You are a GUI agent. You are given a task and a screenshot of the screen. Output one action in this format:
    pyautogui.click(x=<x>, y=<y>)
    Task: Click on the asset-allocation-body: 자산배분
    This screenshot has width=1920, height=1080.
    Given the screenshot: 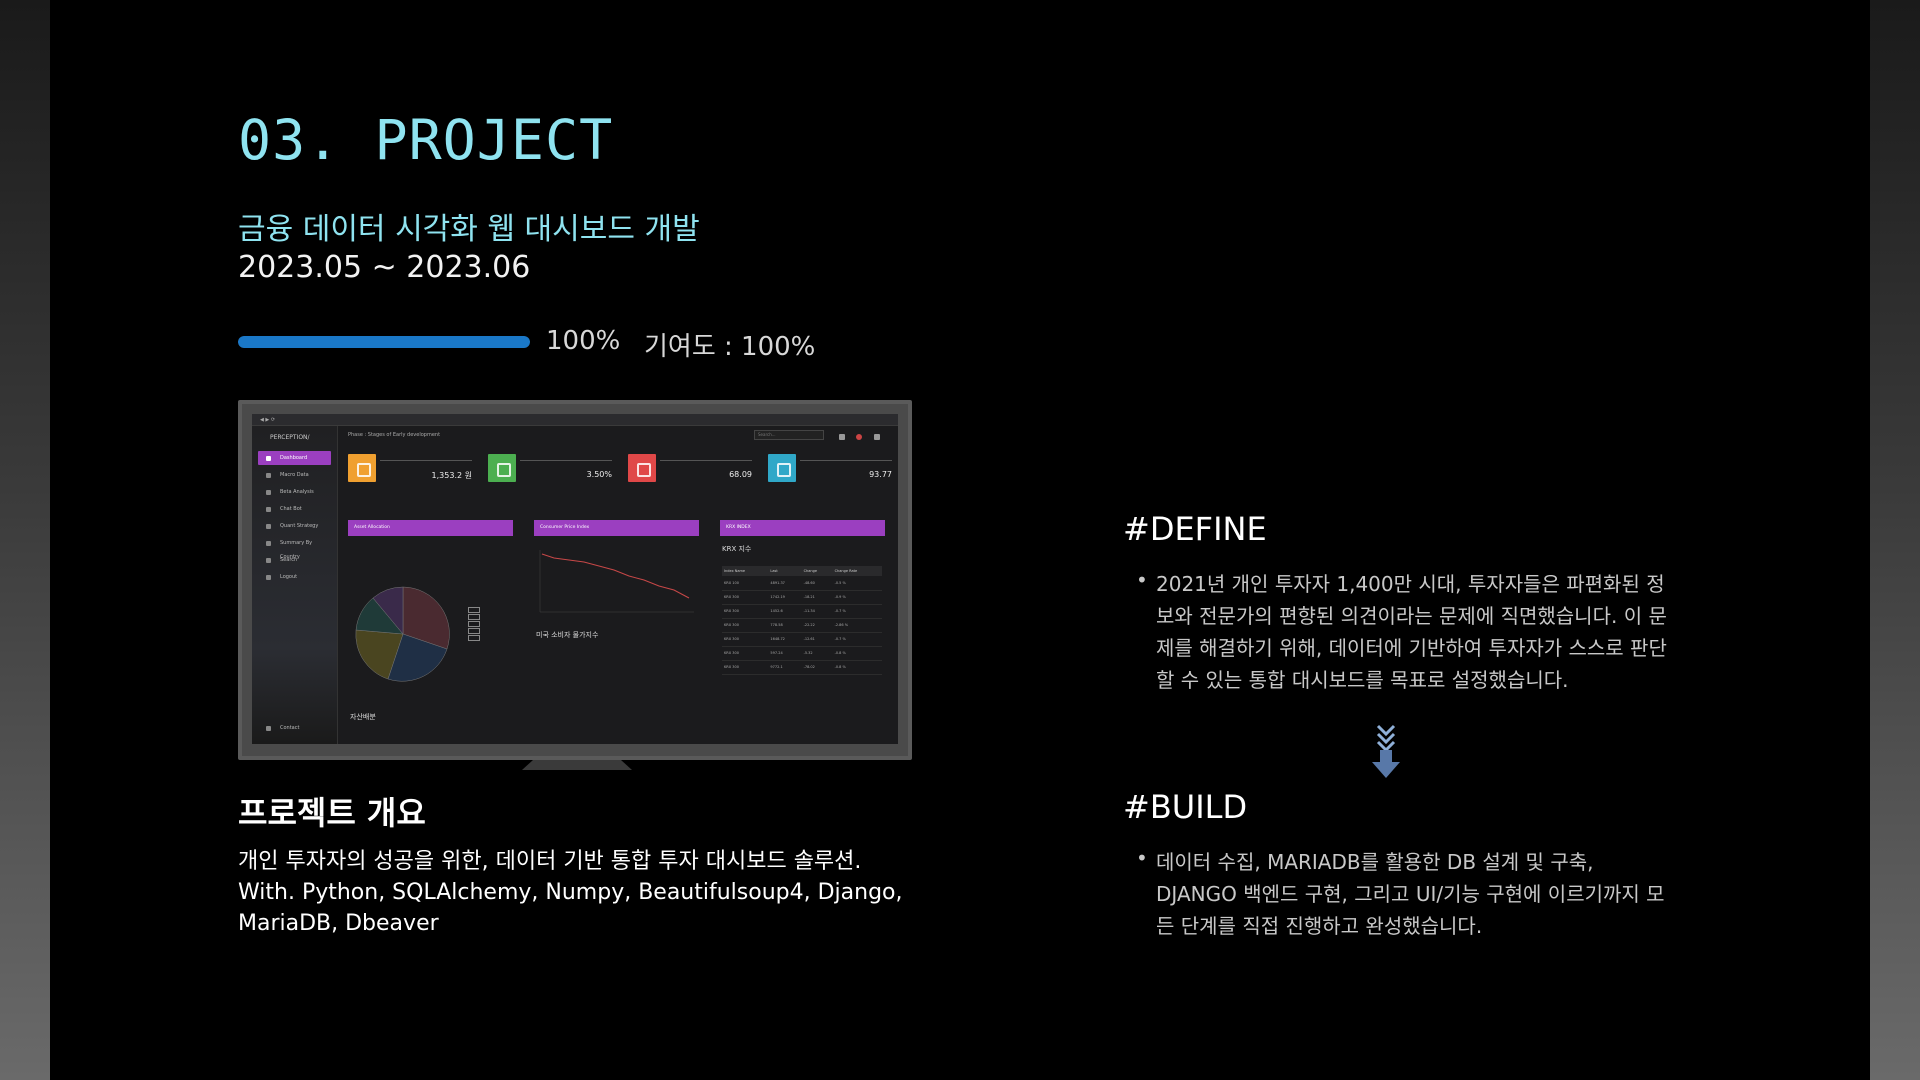 What is the action you would take?
    pyautogui.click(x=430, y=638)
    